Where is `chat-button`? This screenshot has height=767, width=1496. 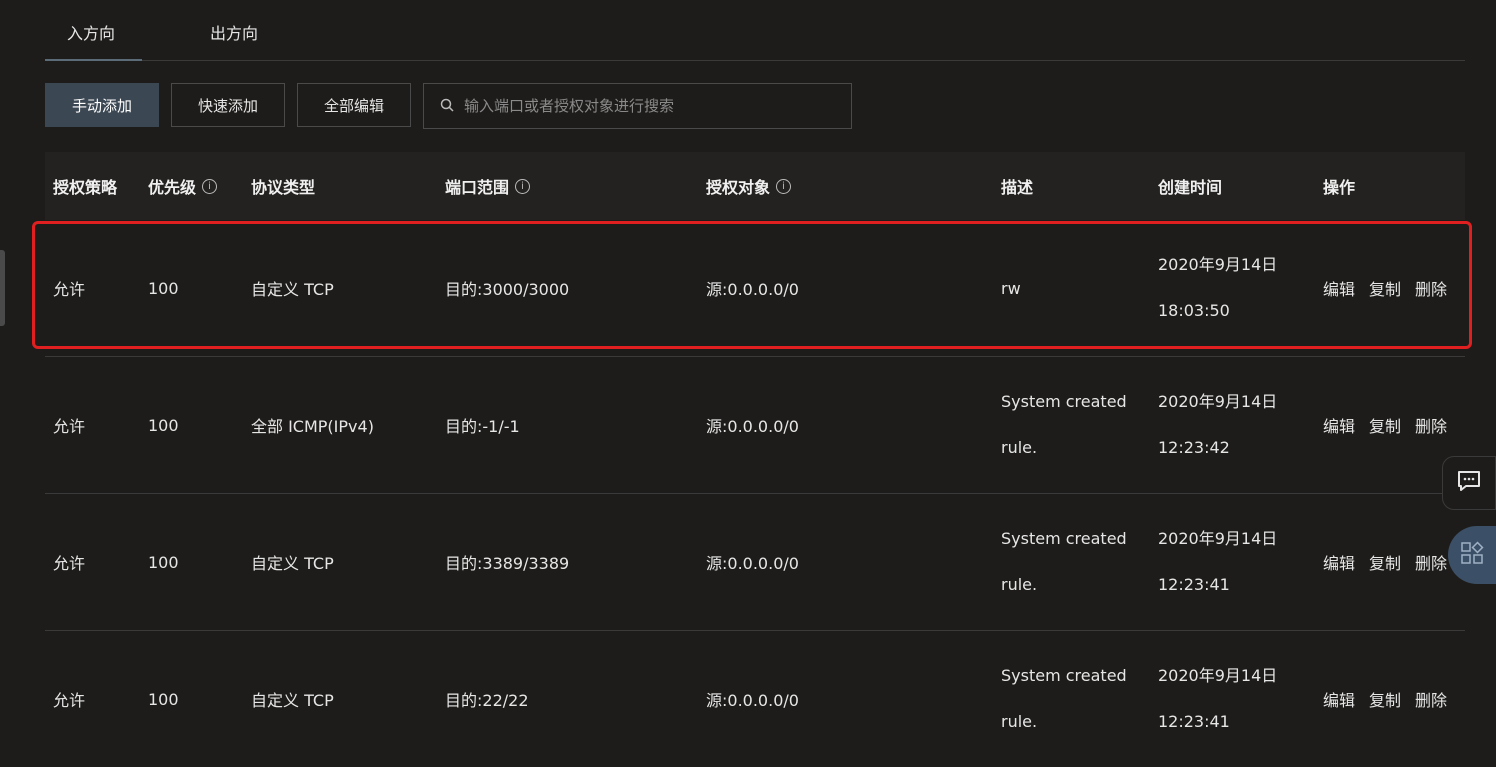 chat-button is located at coordinates (1469, 483).